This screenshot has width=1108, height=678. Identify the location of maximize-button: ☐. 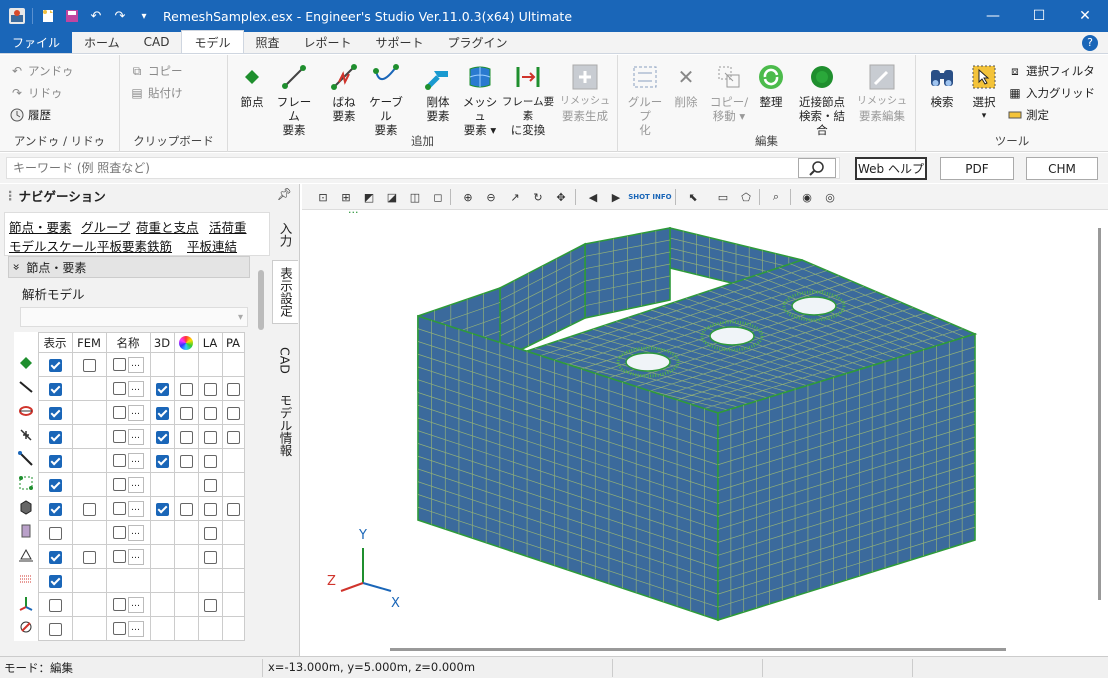
(1039, 16).